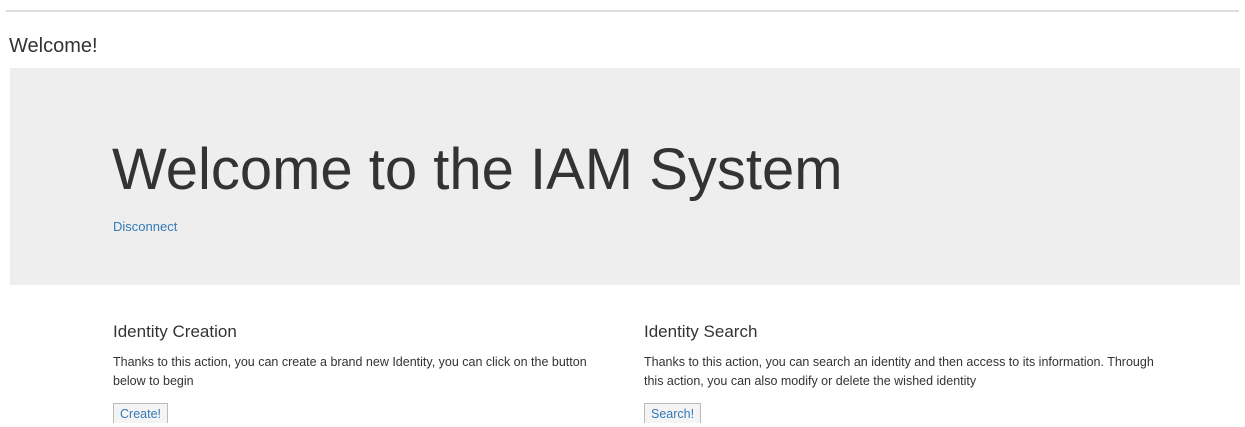  What do you see at coordinates (175, 331) in the screenshot?
I see `identity-creation-title: Identity Creation` at bounding box center [175, 331].